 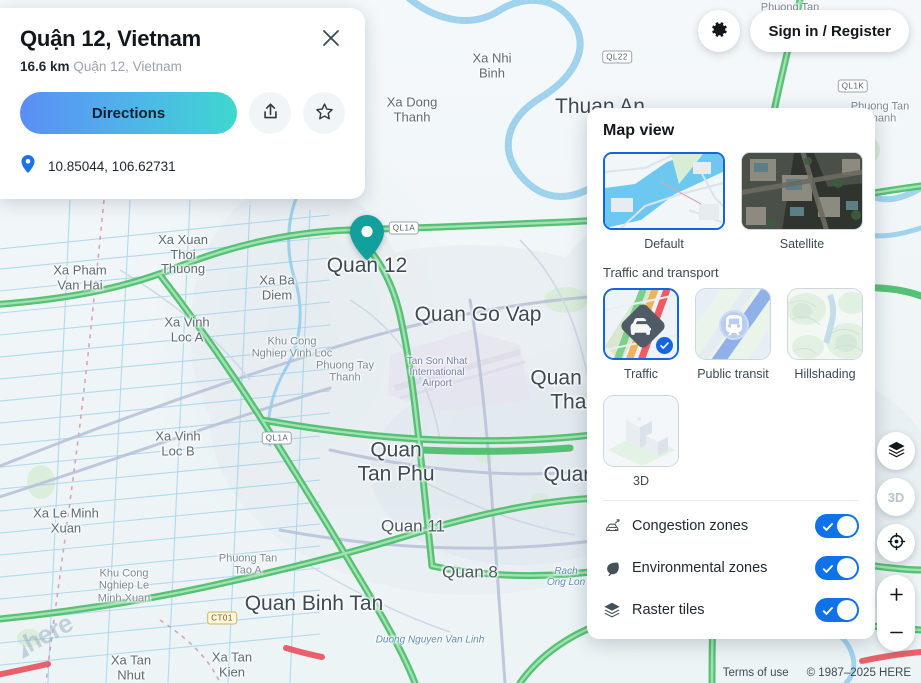 I want to click on map-view-title: Map view, so click(x=639, y=130).